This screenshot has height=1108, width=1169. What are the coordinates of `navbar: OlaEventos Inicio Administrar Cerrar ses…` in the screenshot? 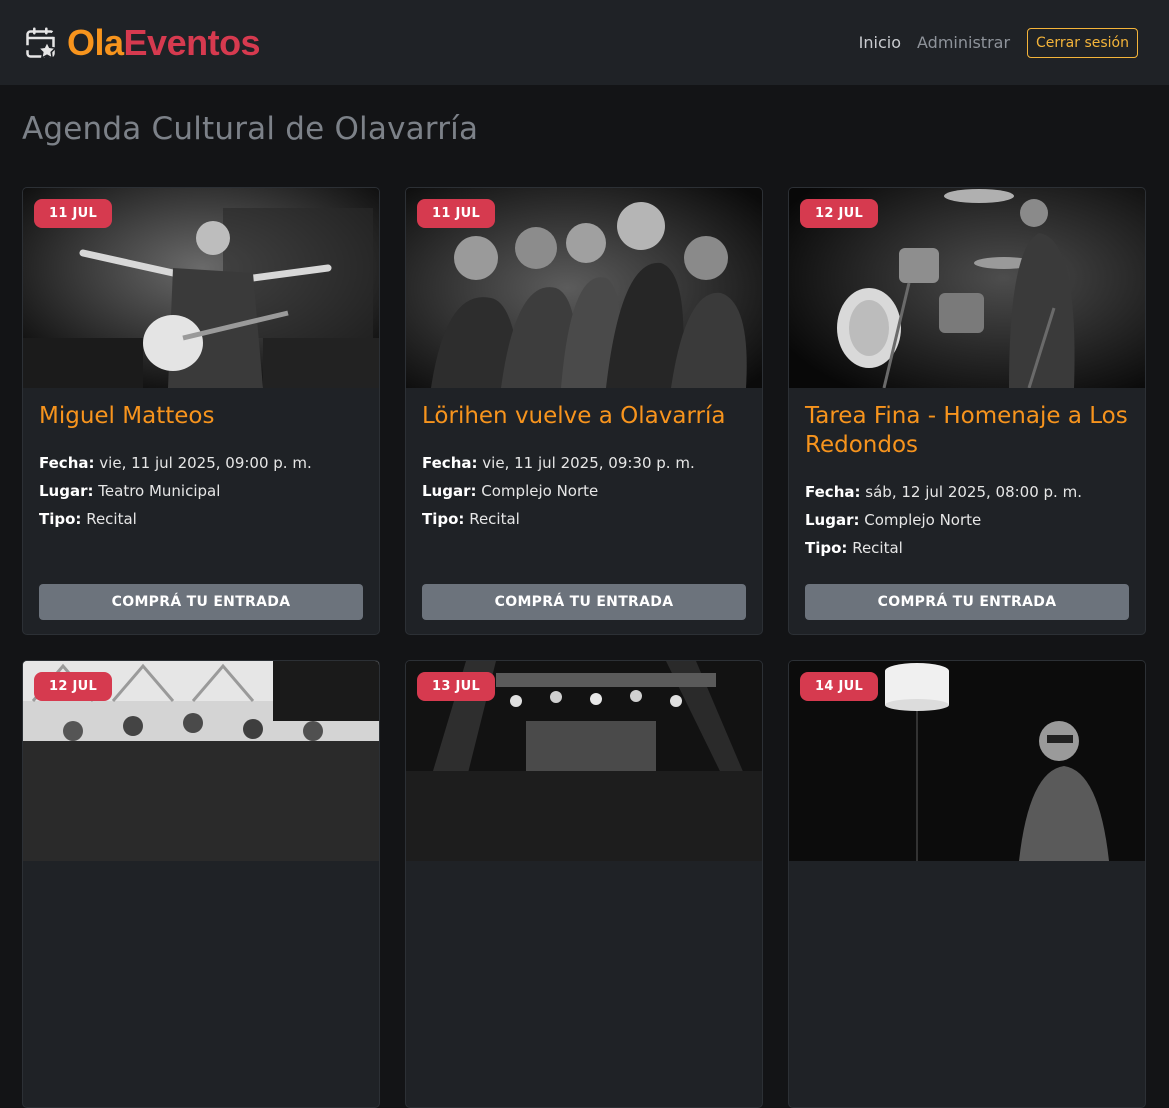 It's located at (584, 42).